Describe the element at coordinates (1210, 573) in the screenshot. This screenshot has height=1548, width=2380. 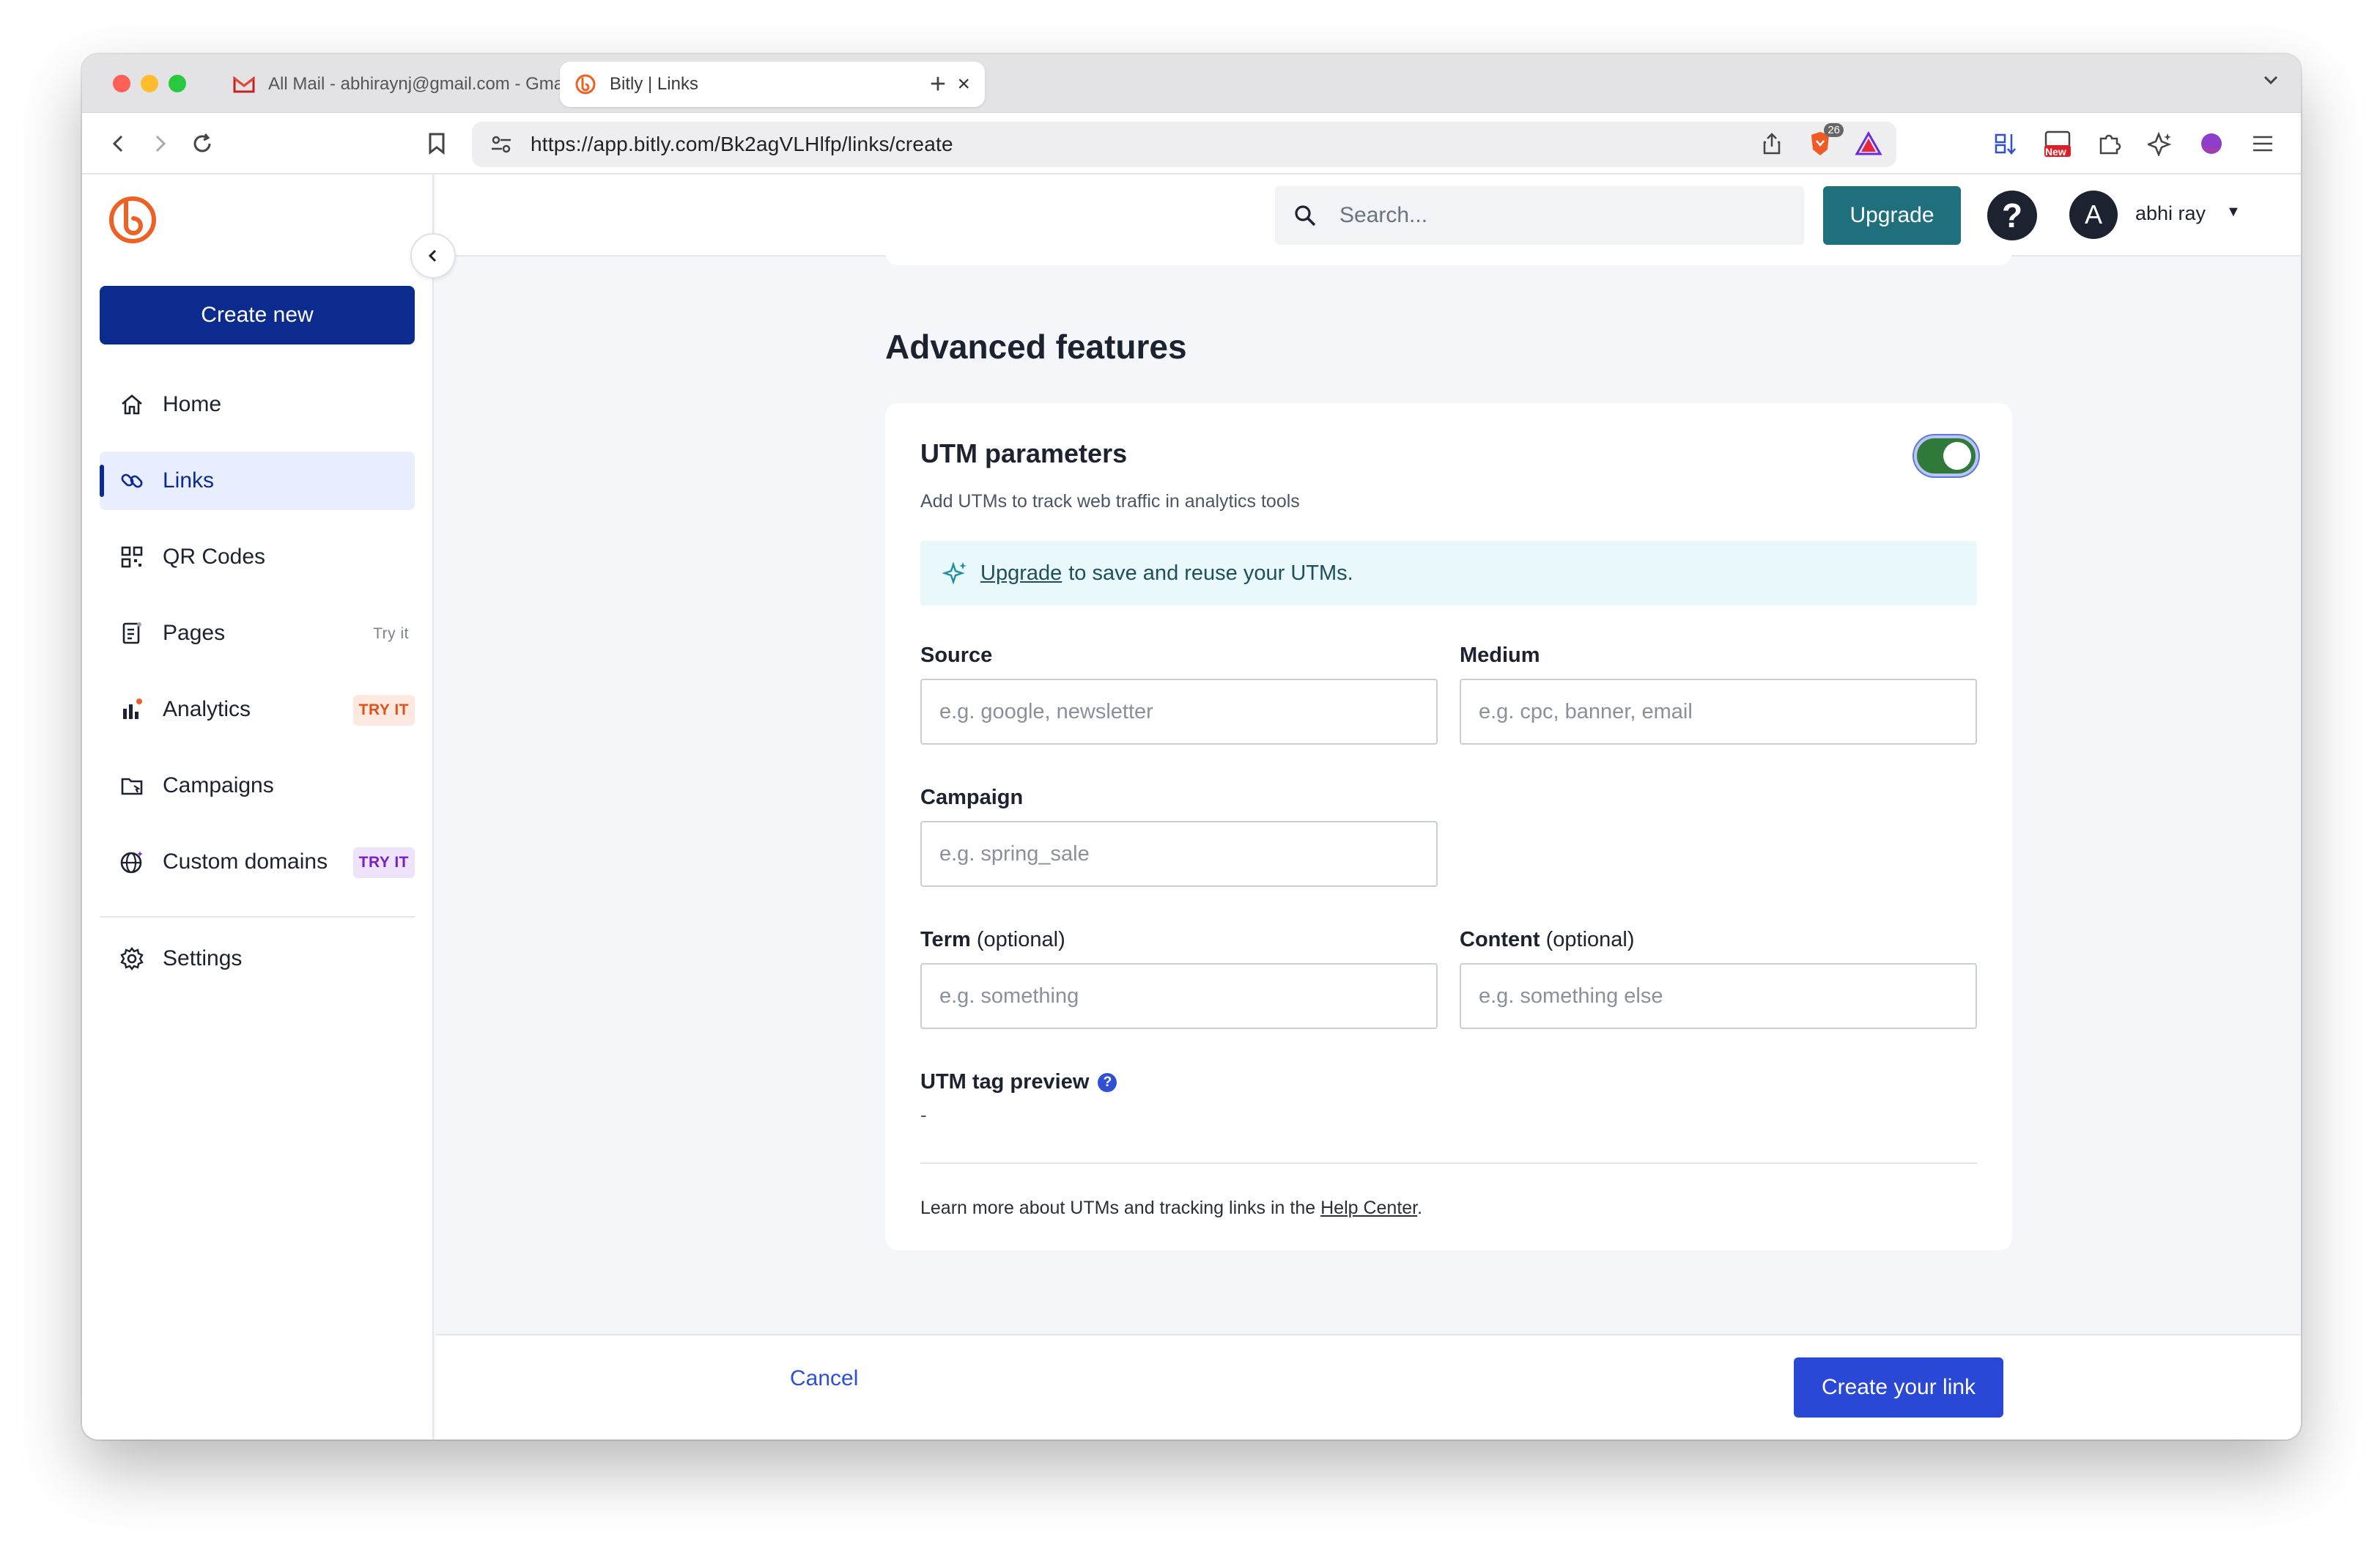
I see `banner-text: to save and reuse your UTMs.` at that location.